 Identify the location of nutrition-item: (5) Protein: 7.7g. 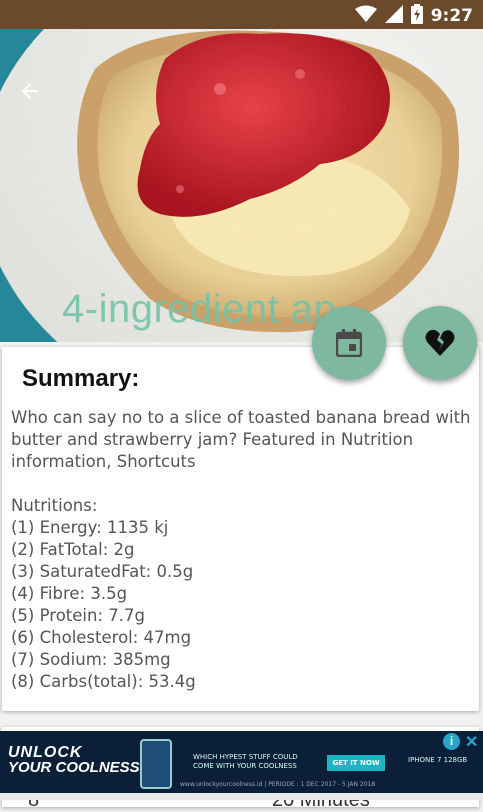
(78, 615).